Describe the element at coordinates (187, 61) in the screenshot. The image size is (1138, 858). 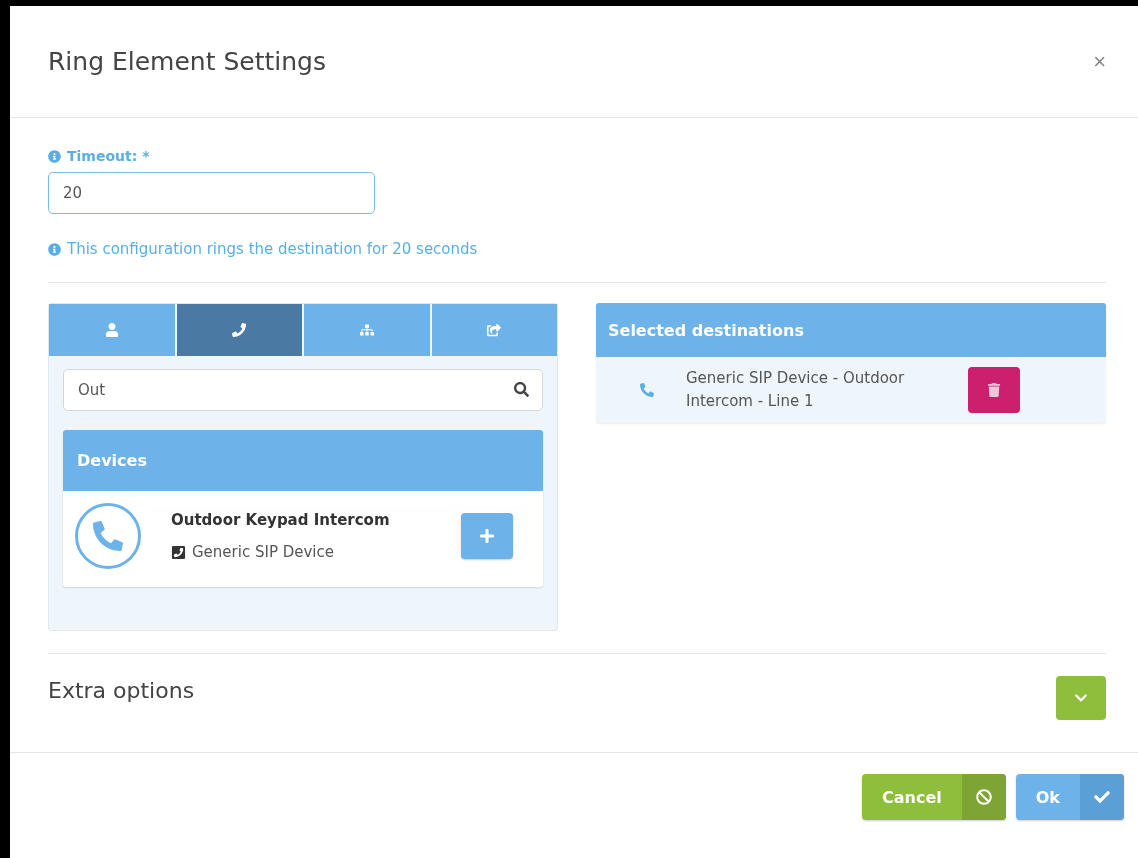
I see `dialog-title: Ring Element Settings` at that location.